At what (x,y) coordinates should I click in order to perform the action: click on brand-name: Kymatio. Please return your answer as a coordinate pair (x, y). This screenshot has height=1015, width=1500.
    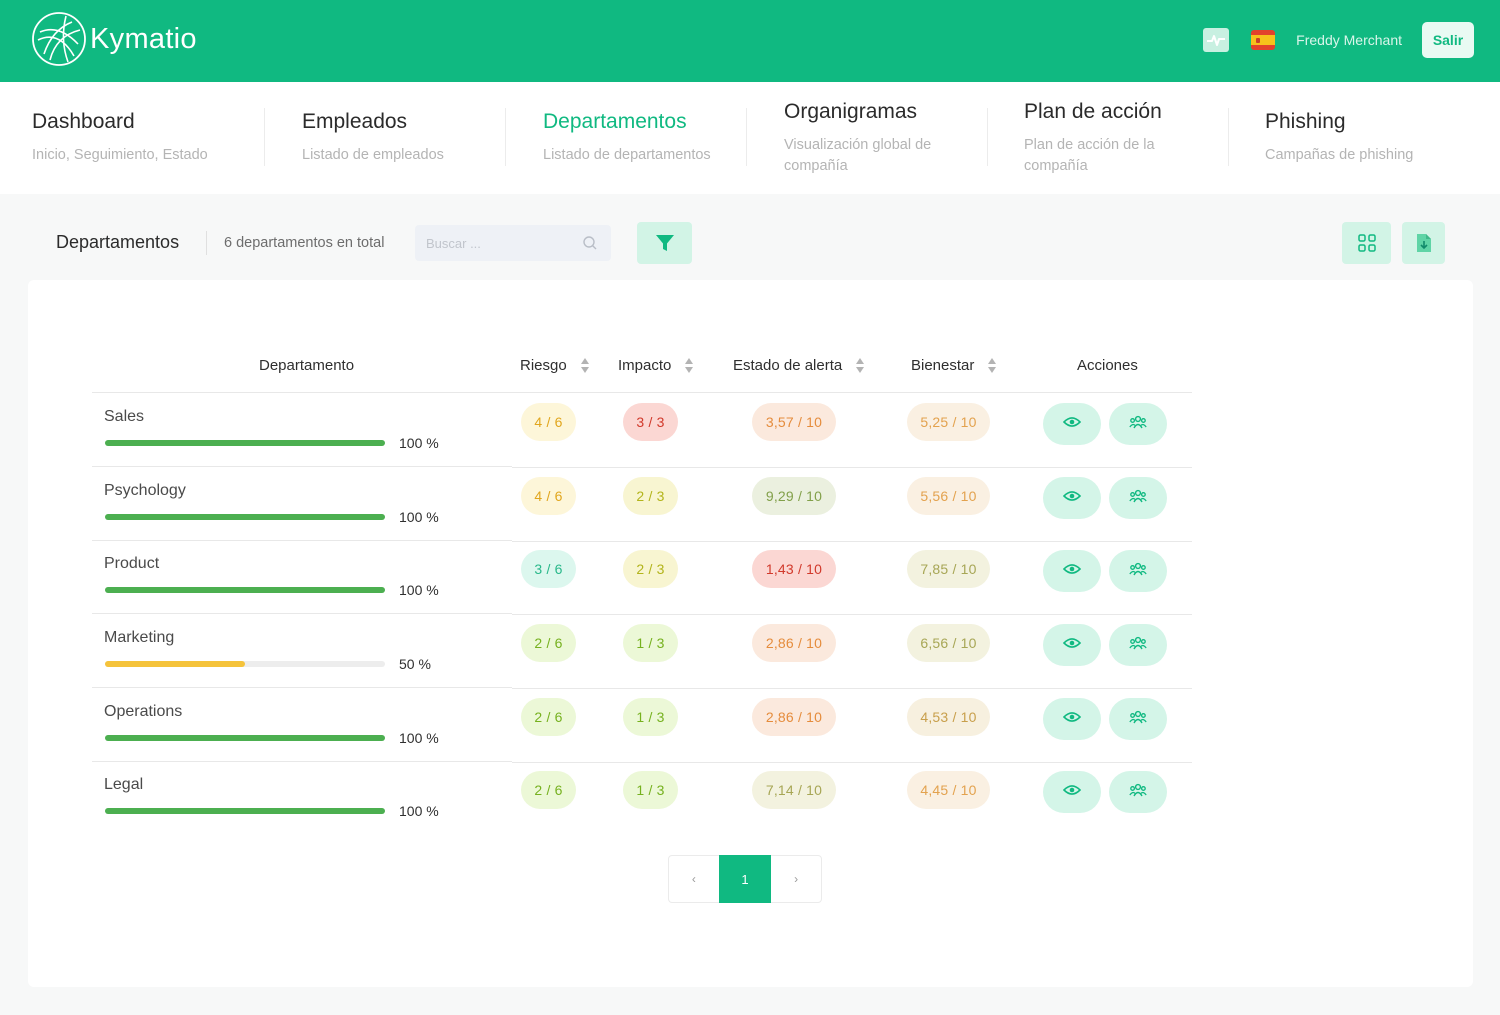
    Looking at the image, I should click on (143, 38).